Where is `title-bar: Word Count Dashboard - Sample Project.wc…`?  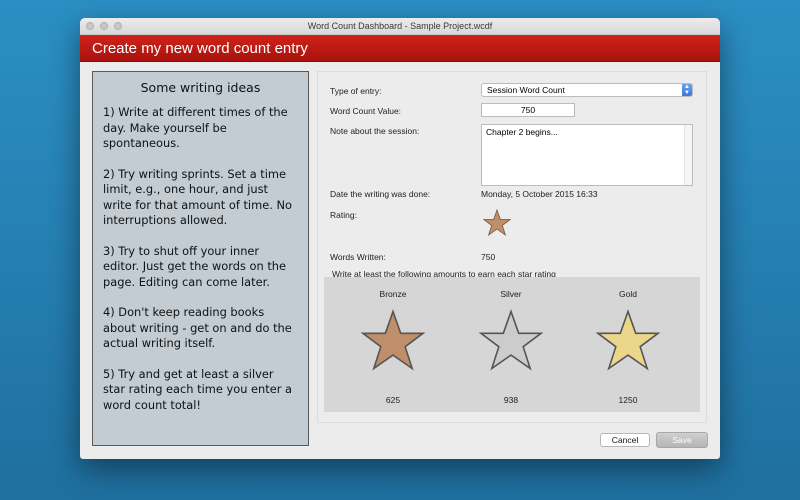 title-bar: Word Count Dashboard - Sample Project.wc… is located at coordinates (400, 26).